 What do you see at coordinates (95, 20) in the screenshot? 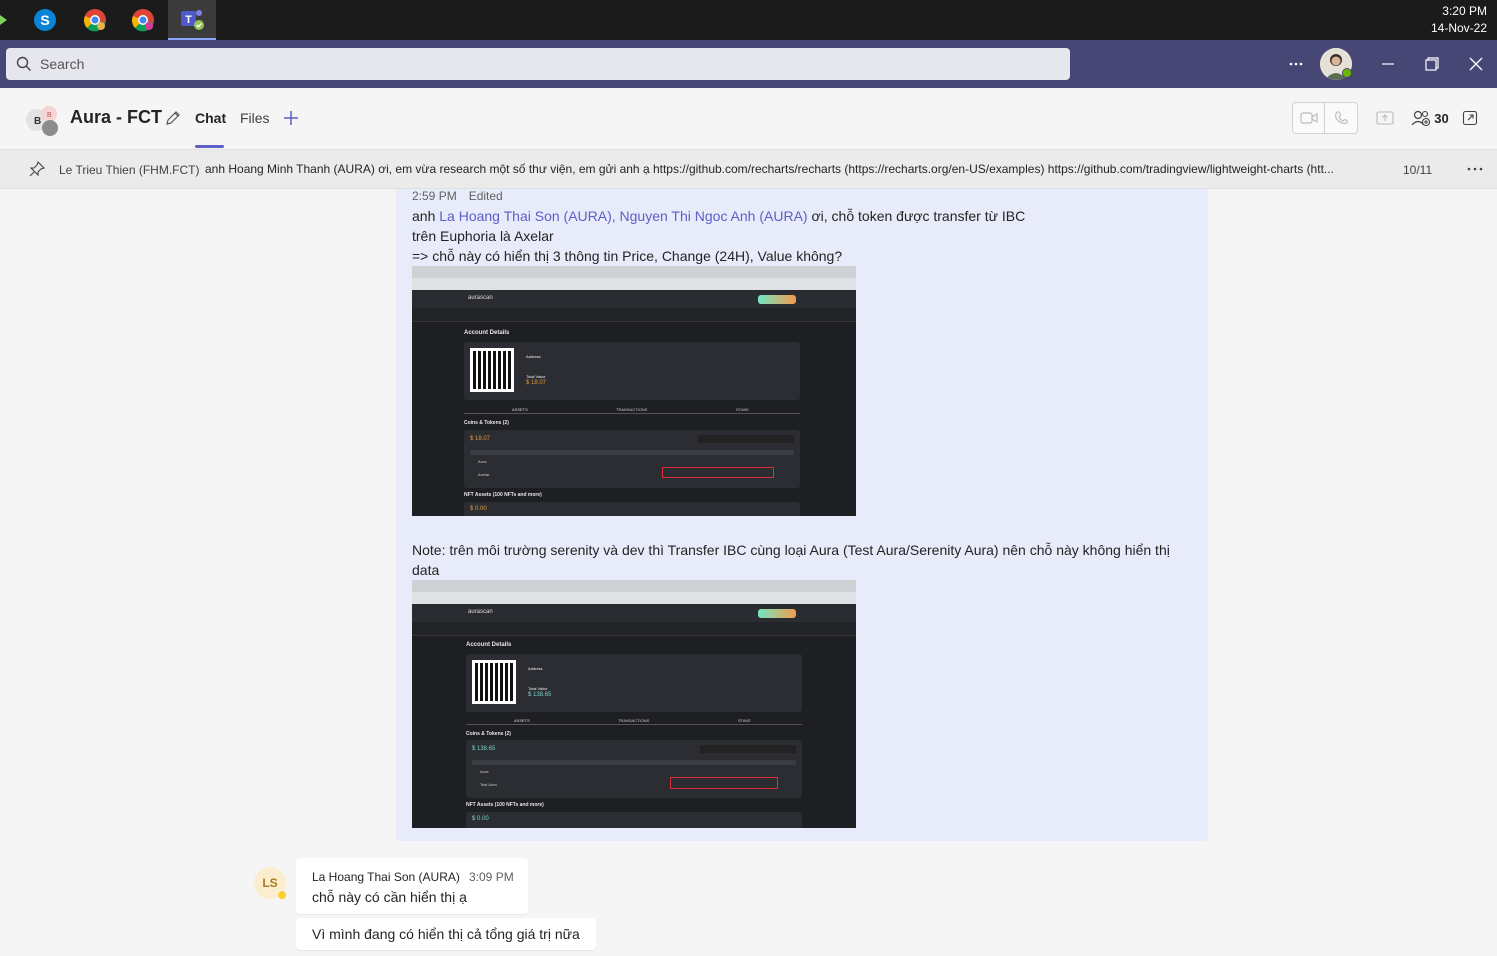
I see `taskbar-chrome-icon` at bounding box center [95, 20].